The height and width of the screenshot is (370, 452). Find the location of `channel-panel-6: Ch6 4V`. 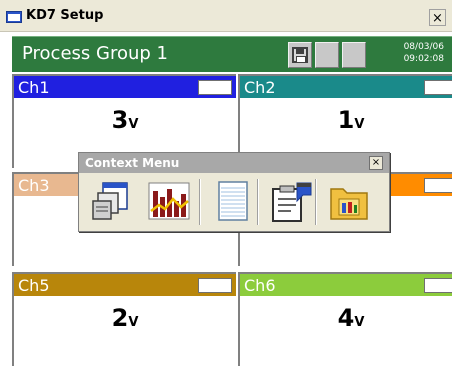

channel-panel-6: Ch6 4V is located at coordinates (345, 319).